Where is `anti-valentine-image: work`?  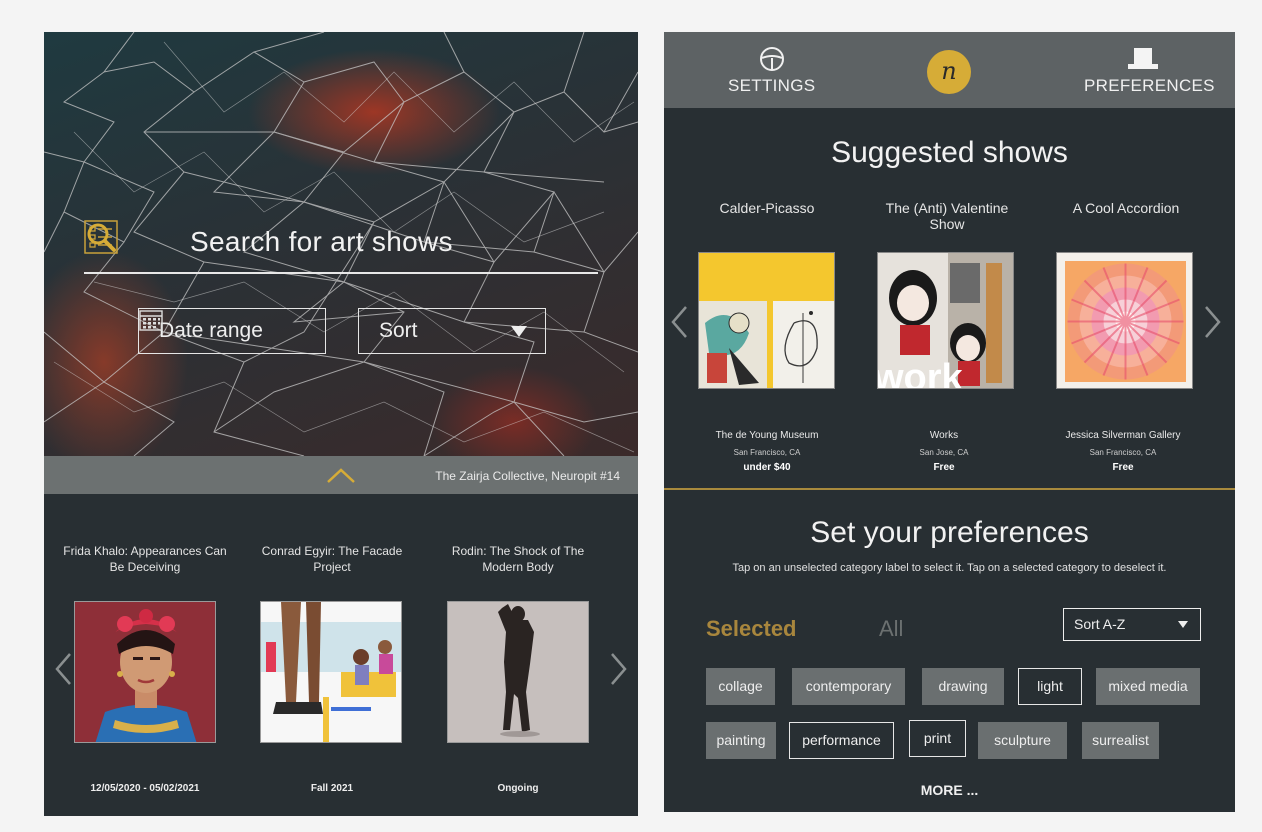
anti-valentine-image: work is located at coordinates (945, 321).